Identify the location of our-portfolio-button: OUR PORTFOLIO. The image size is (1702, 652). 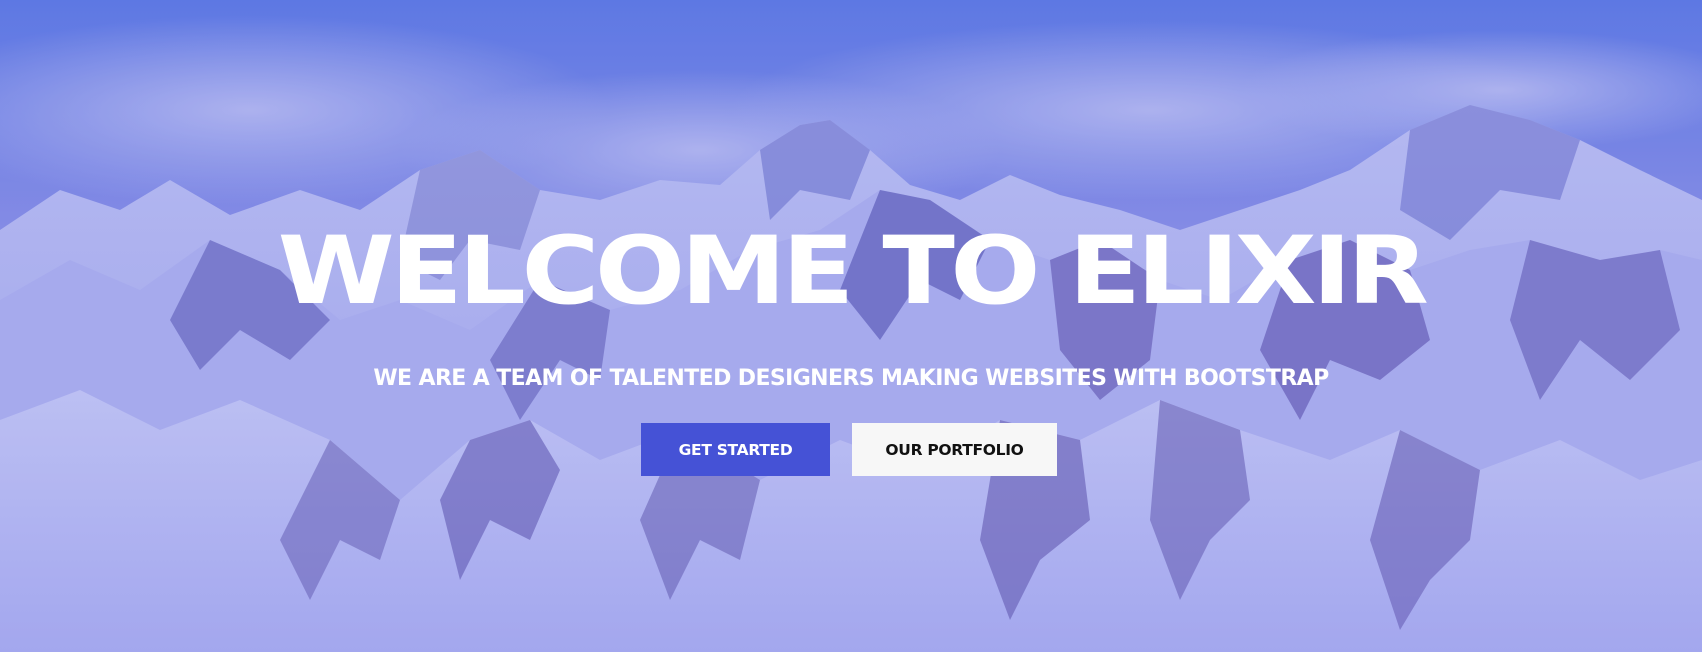
(954, 449).